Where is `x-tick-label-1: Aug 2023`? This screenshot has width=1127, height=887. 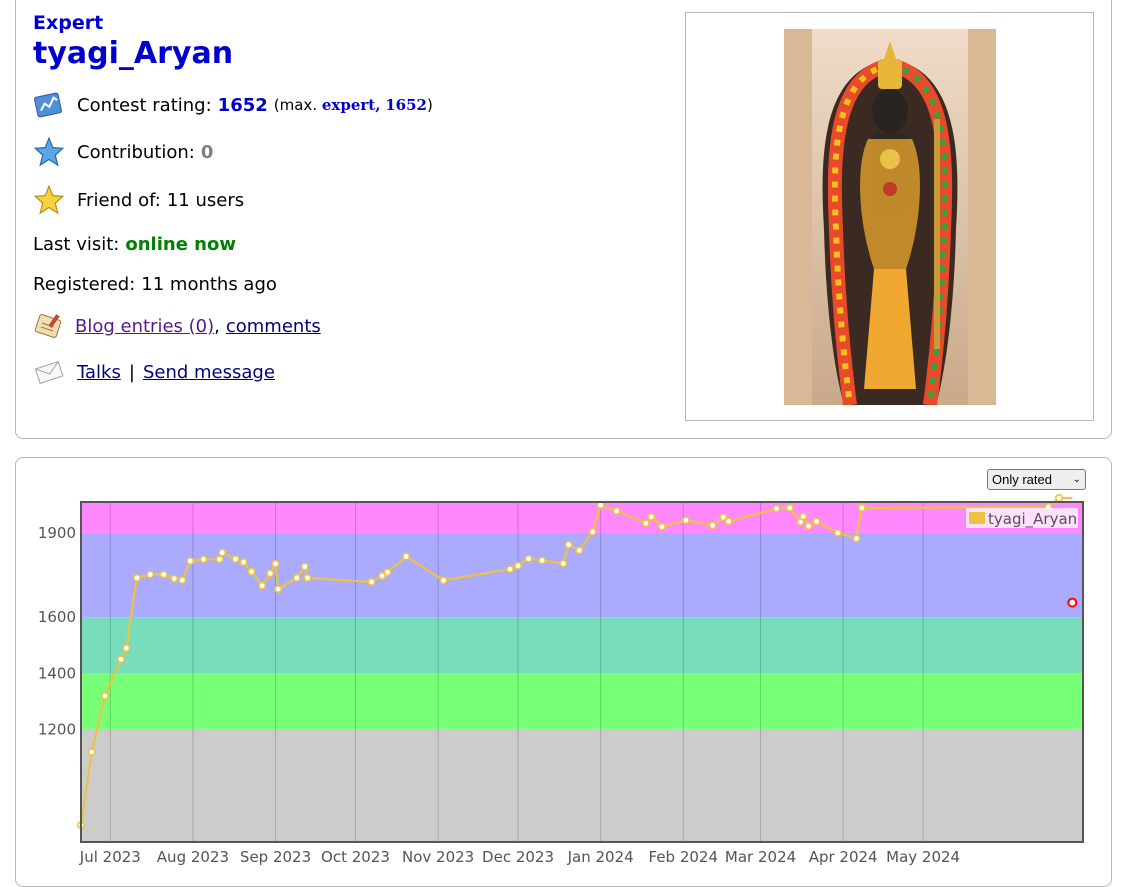
x-tick-label-1: Aug 2023 is located at coordinates (193, 857).